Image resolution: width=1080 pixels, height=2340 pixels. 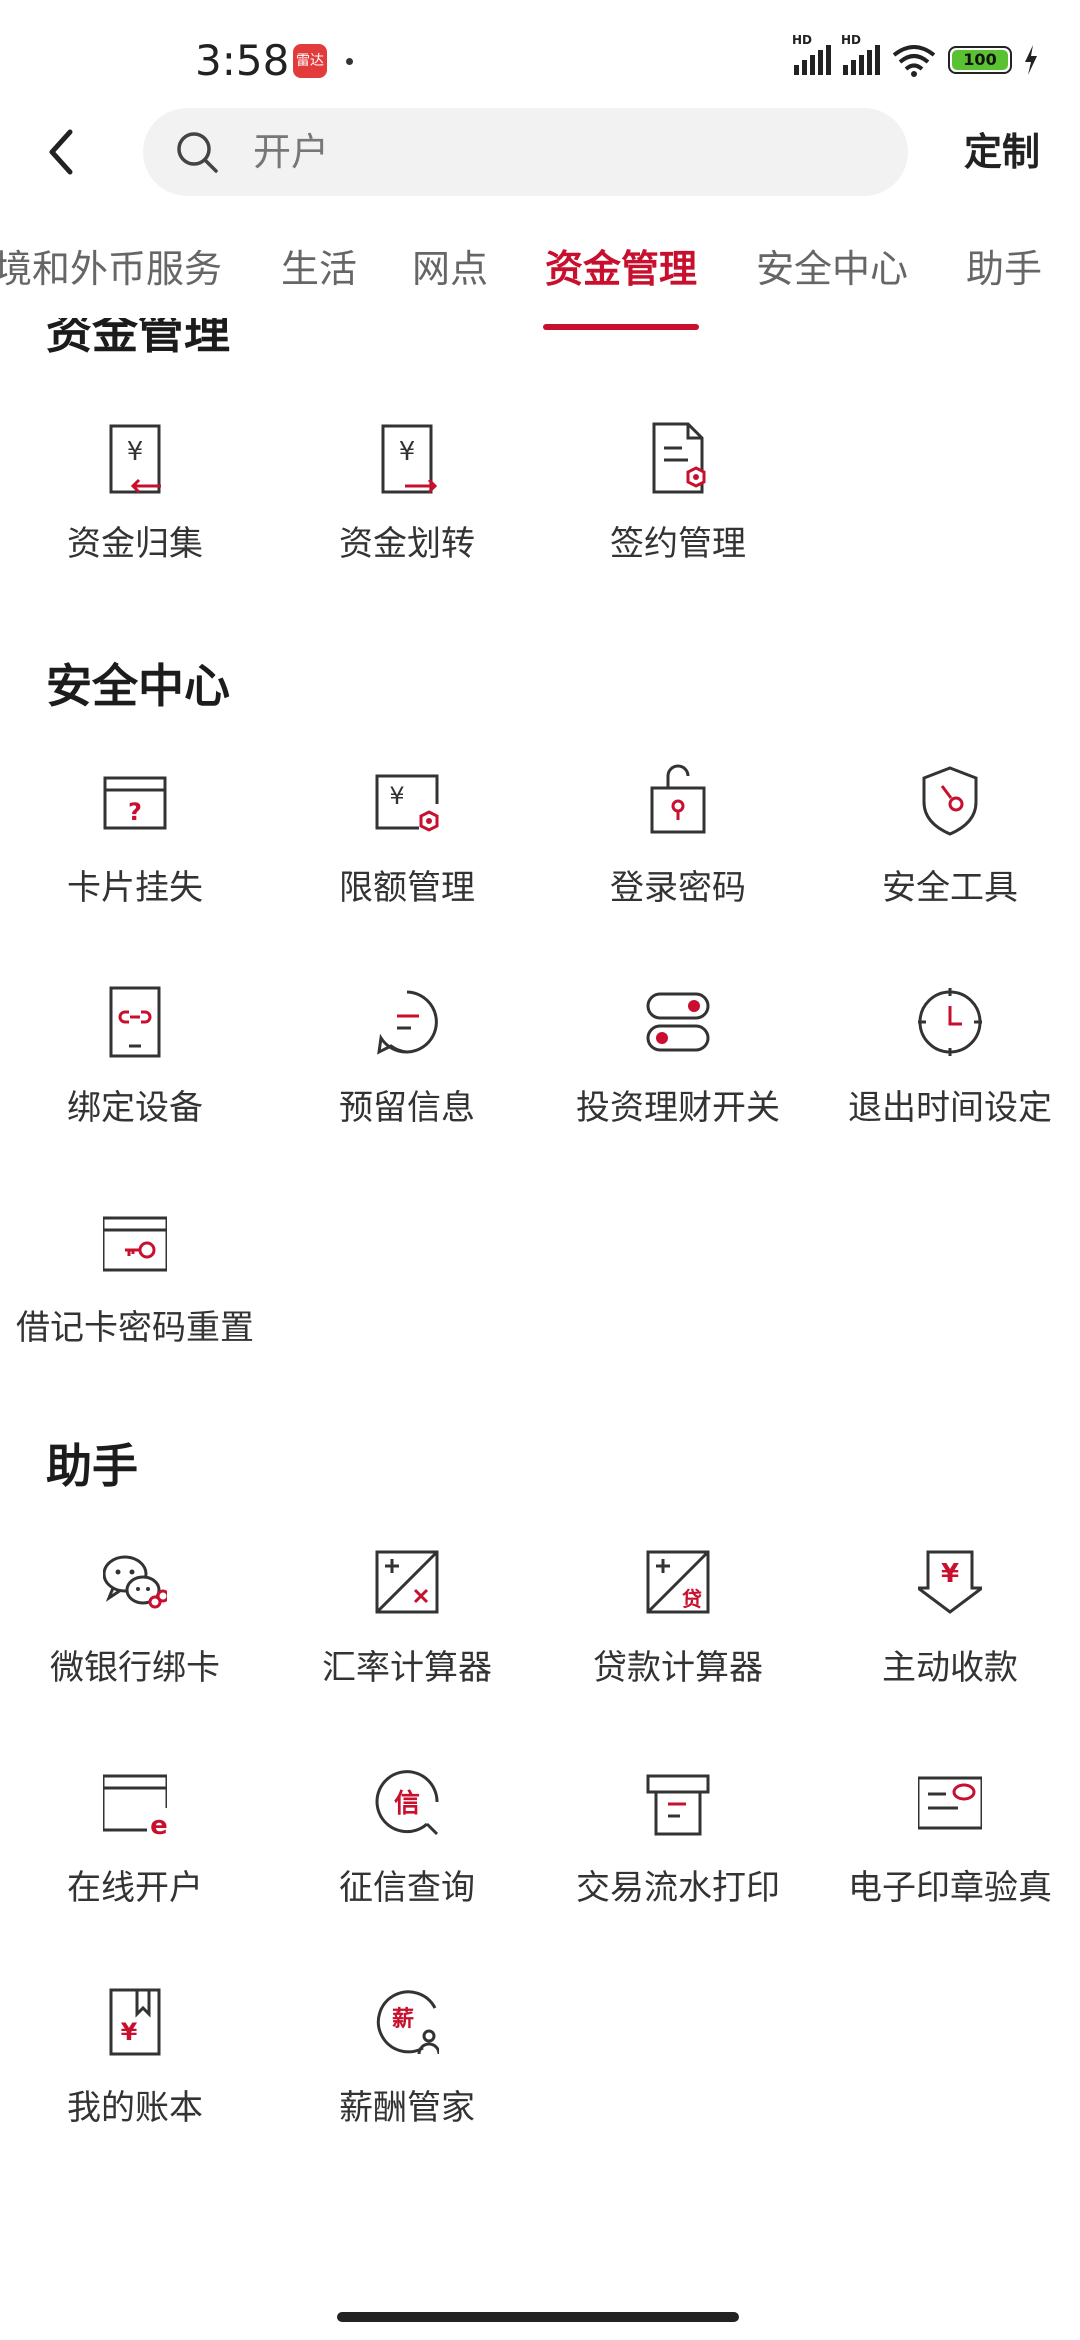 I want to click on my-ledger-label: 我的账本, so click(x=135, y=2108).